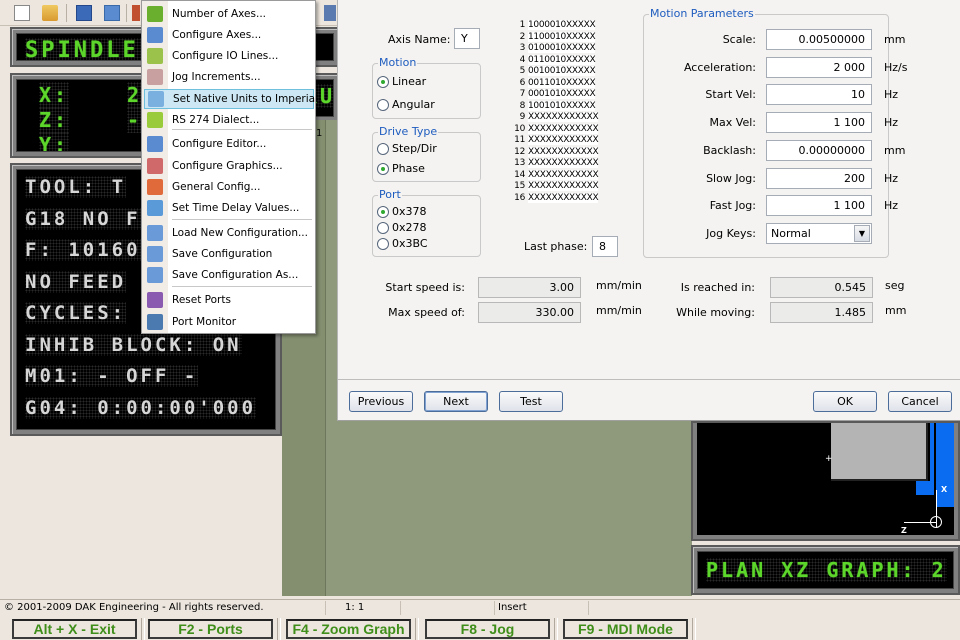 The image size is (960, 640). Describe the element at coordinates (456, 401) in the screenshot. I see `next-button: Next` at that location.